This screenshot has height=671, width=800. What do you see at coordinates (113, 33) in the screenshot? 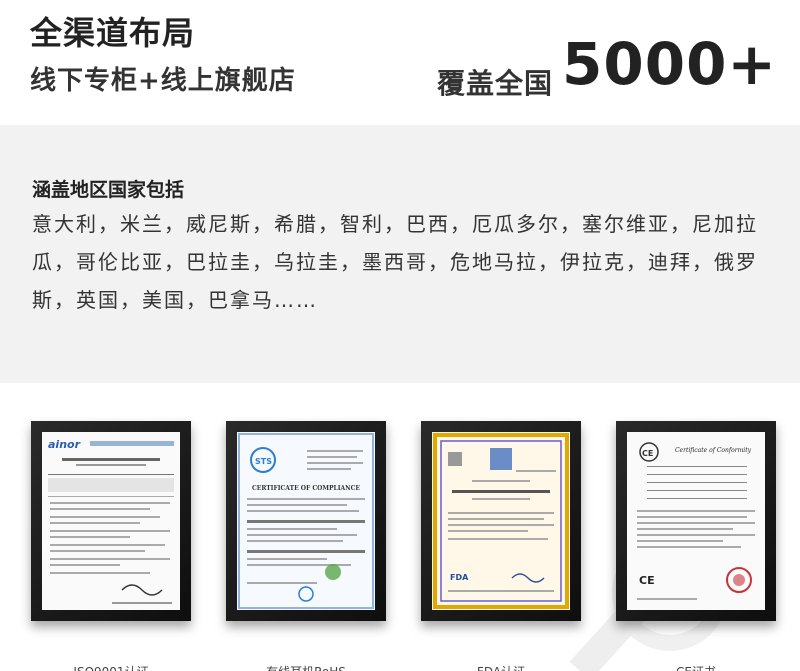
I see `headline: 全渠道布局` at bounding box center [113, 33].